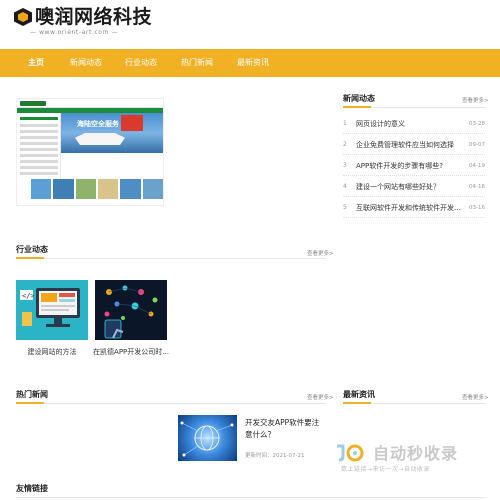 This screenshot has height=500, width=500. What do you see at coordinates (250, 24) in the screenshot?
I see `site-header: 噢润网络科技 — www.orient-art.com —` at bounding box center [250, 24].